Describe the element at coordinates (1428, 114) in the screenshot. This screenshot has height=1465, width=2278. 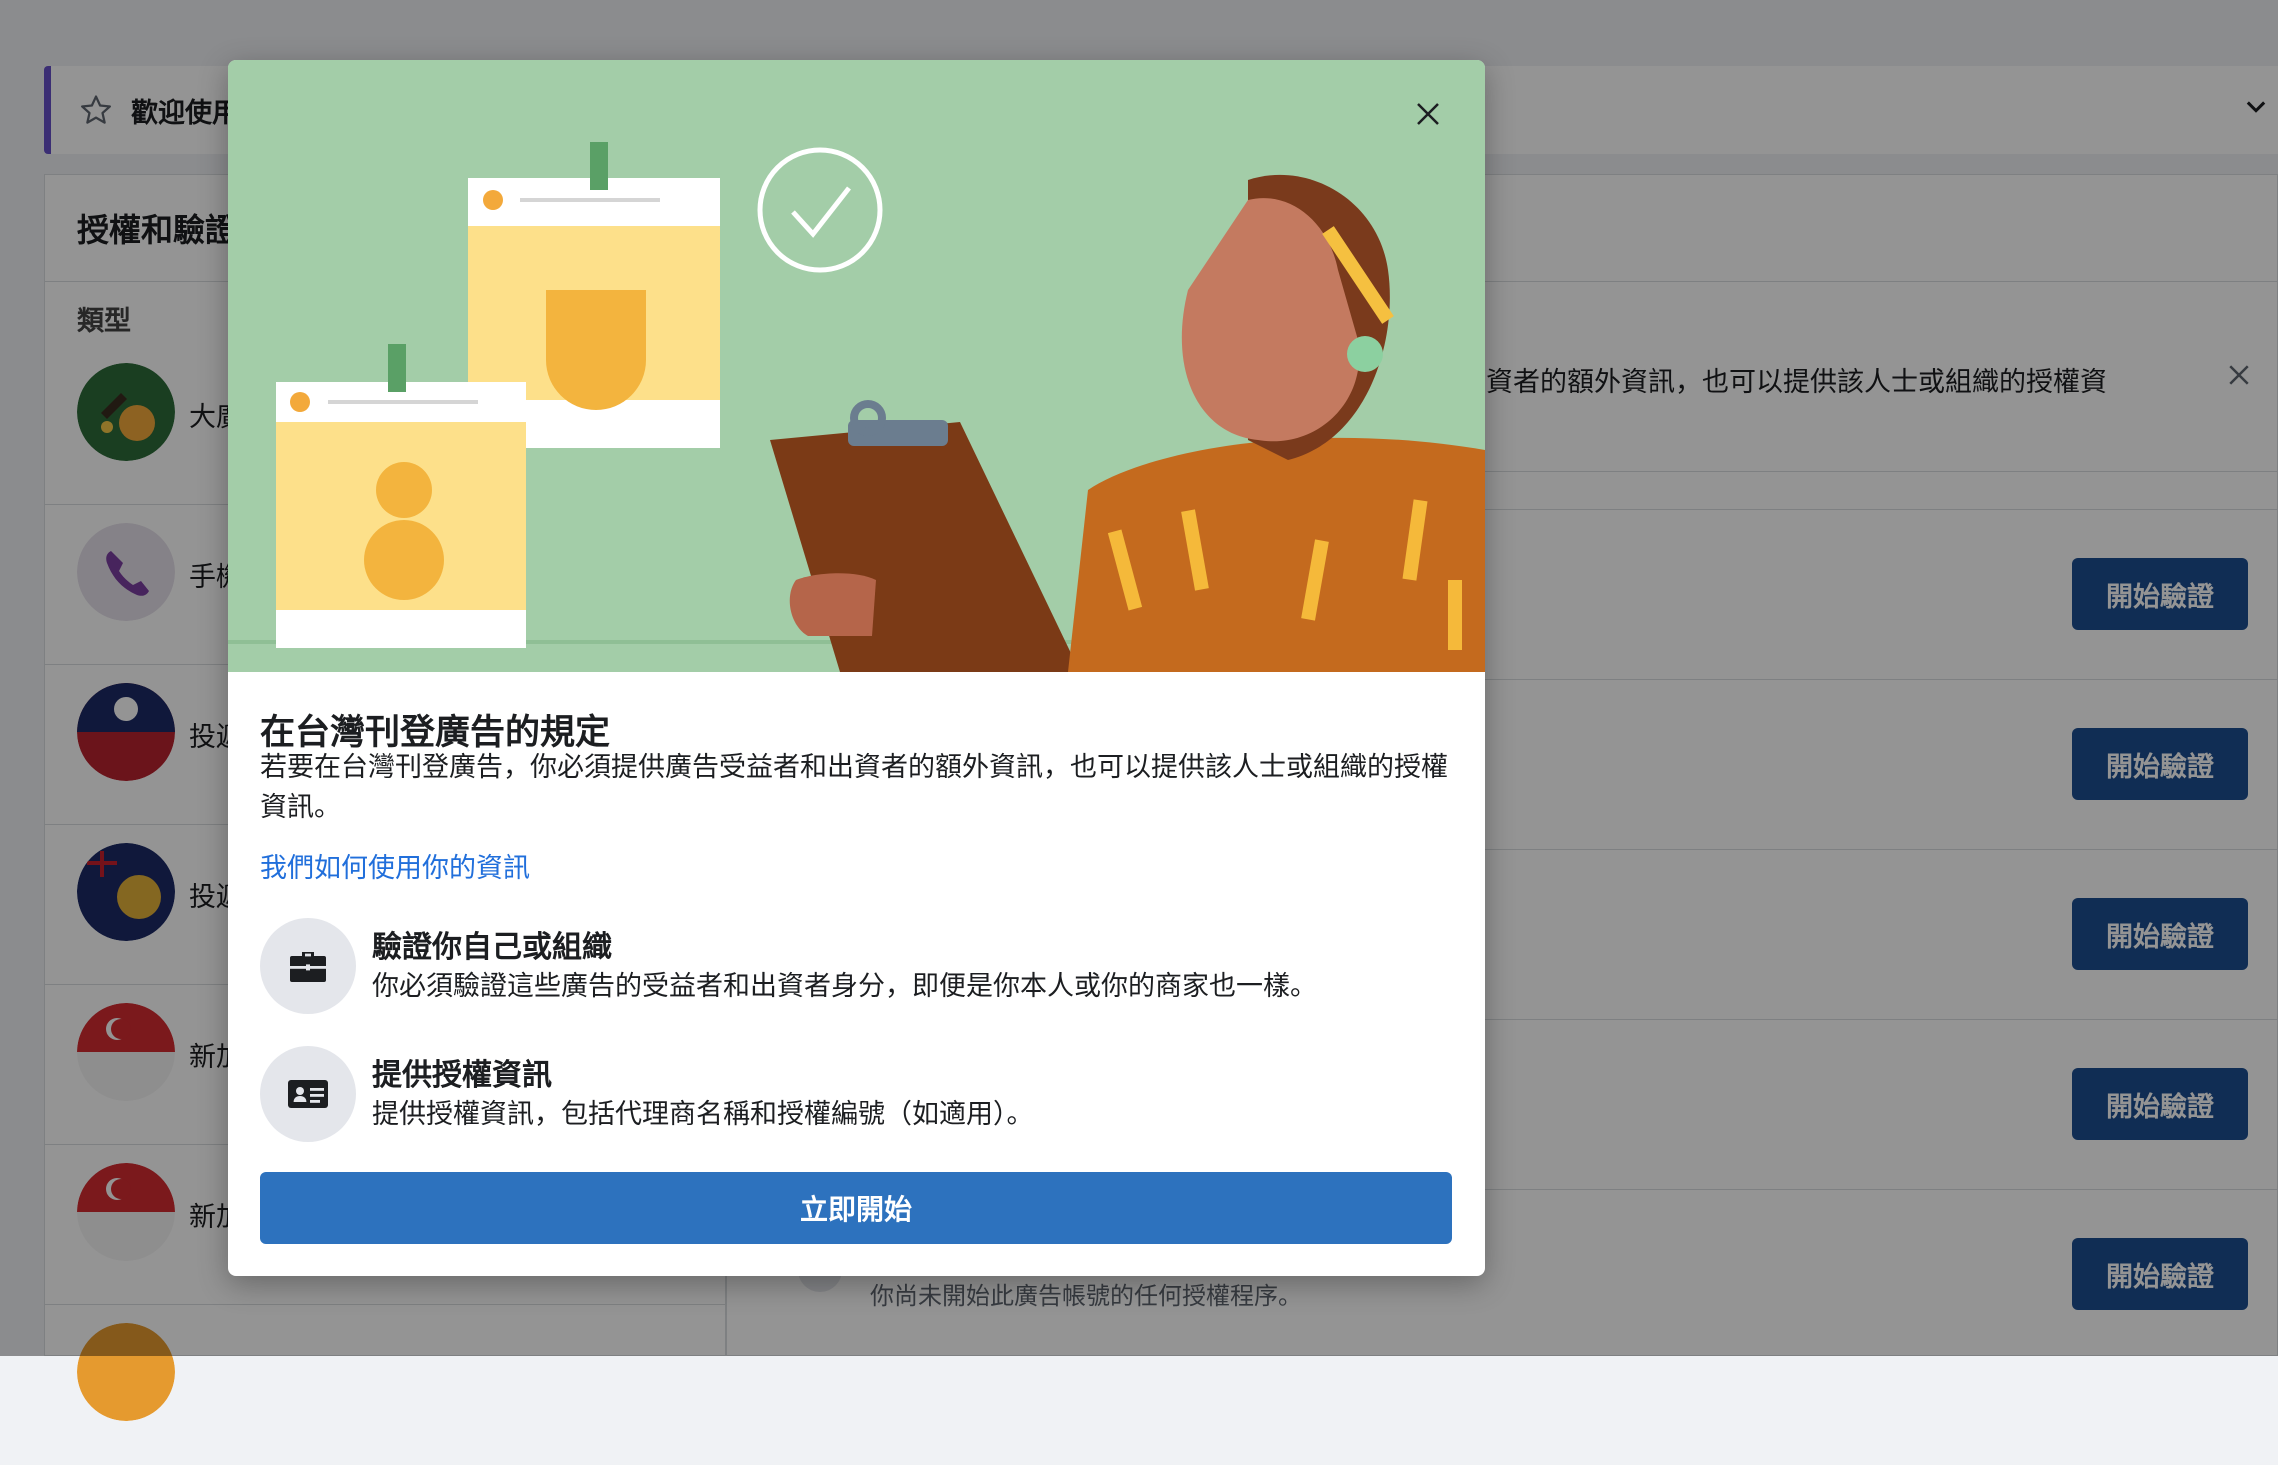
I see `close-icon` at that location.